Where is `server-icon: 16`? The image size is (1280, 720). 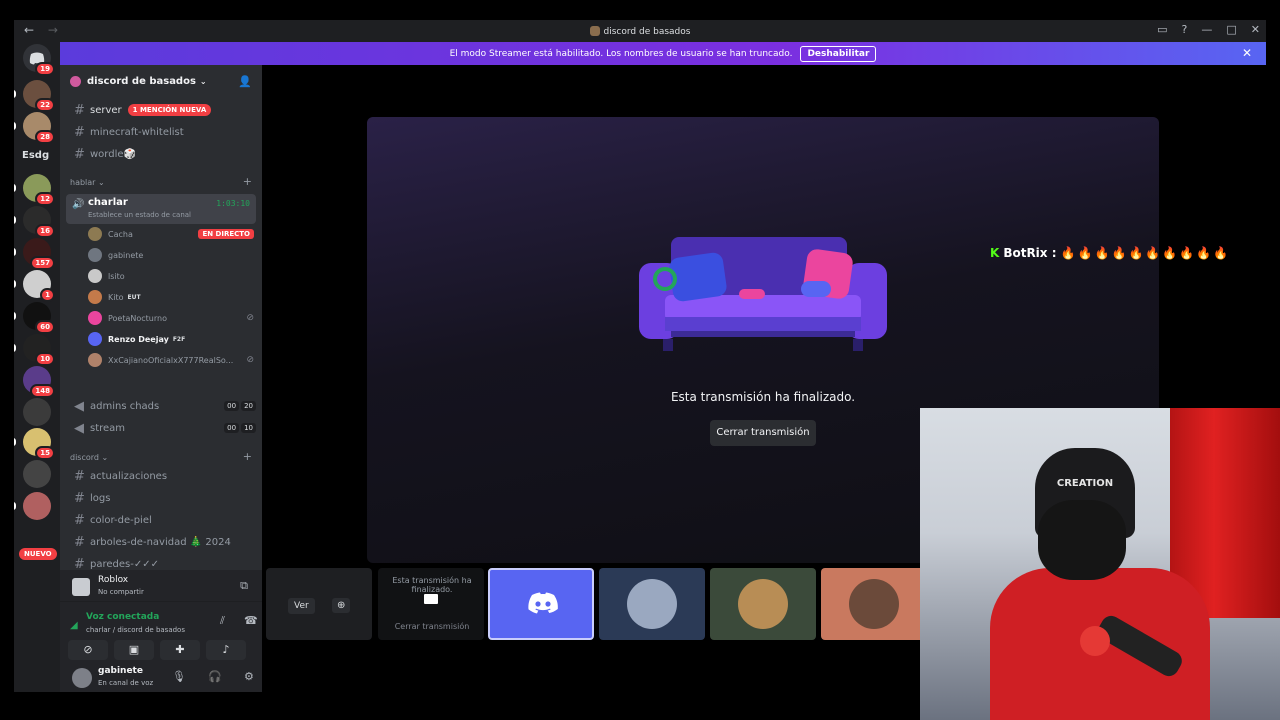
server-icon: 16 is located at coordinates (39, 222).